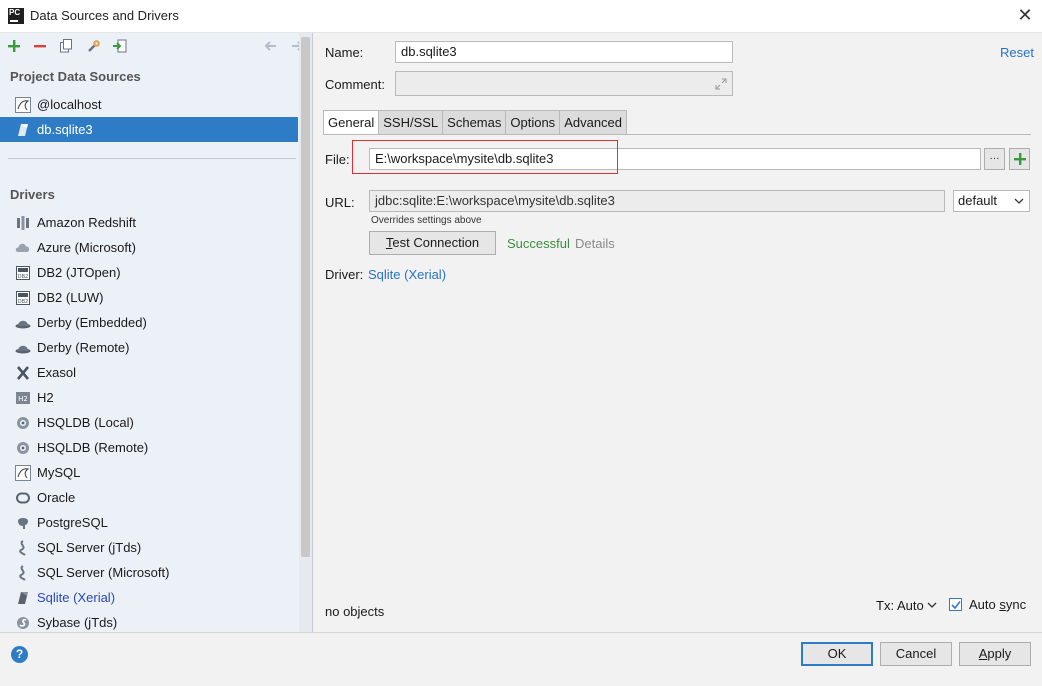 The image size is (1042, 686). I want to click on driver-item-sqlserver-jtds: SQL Server (jTds), so click(149, 547).